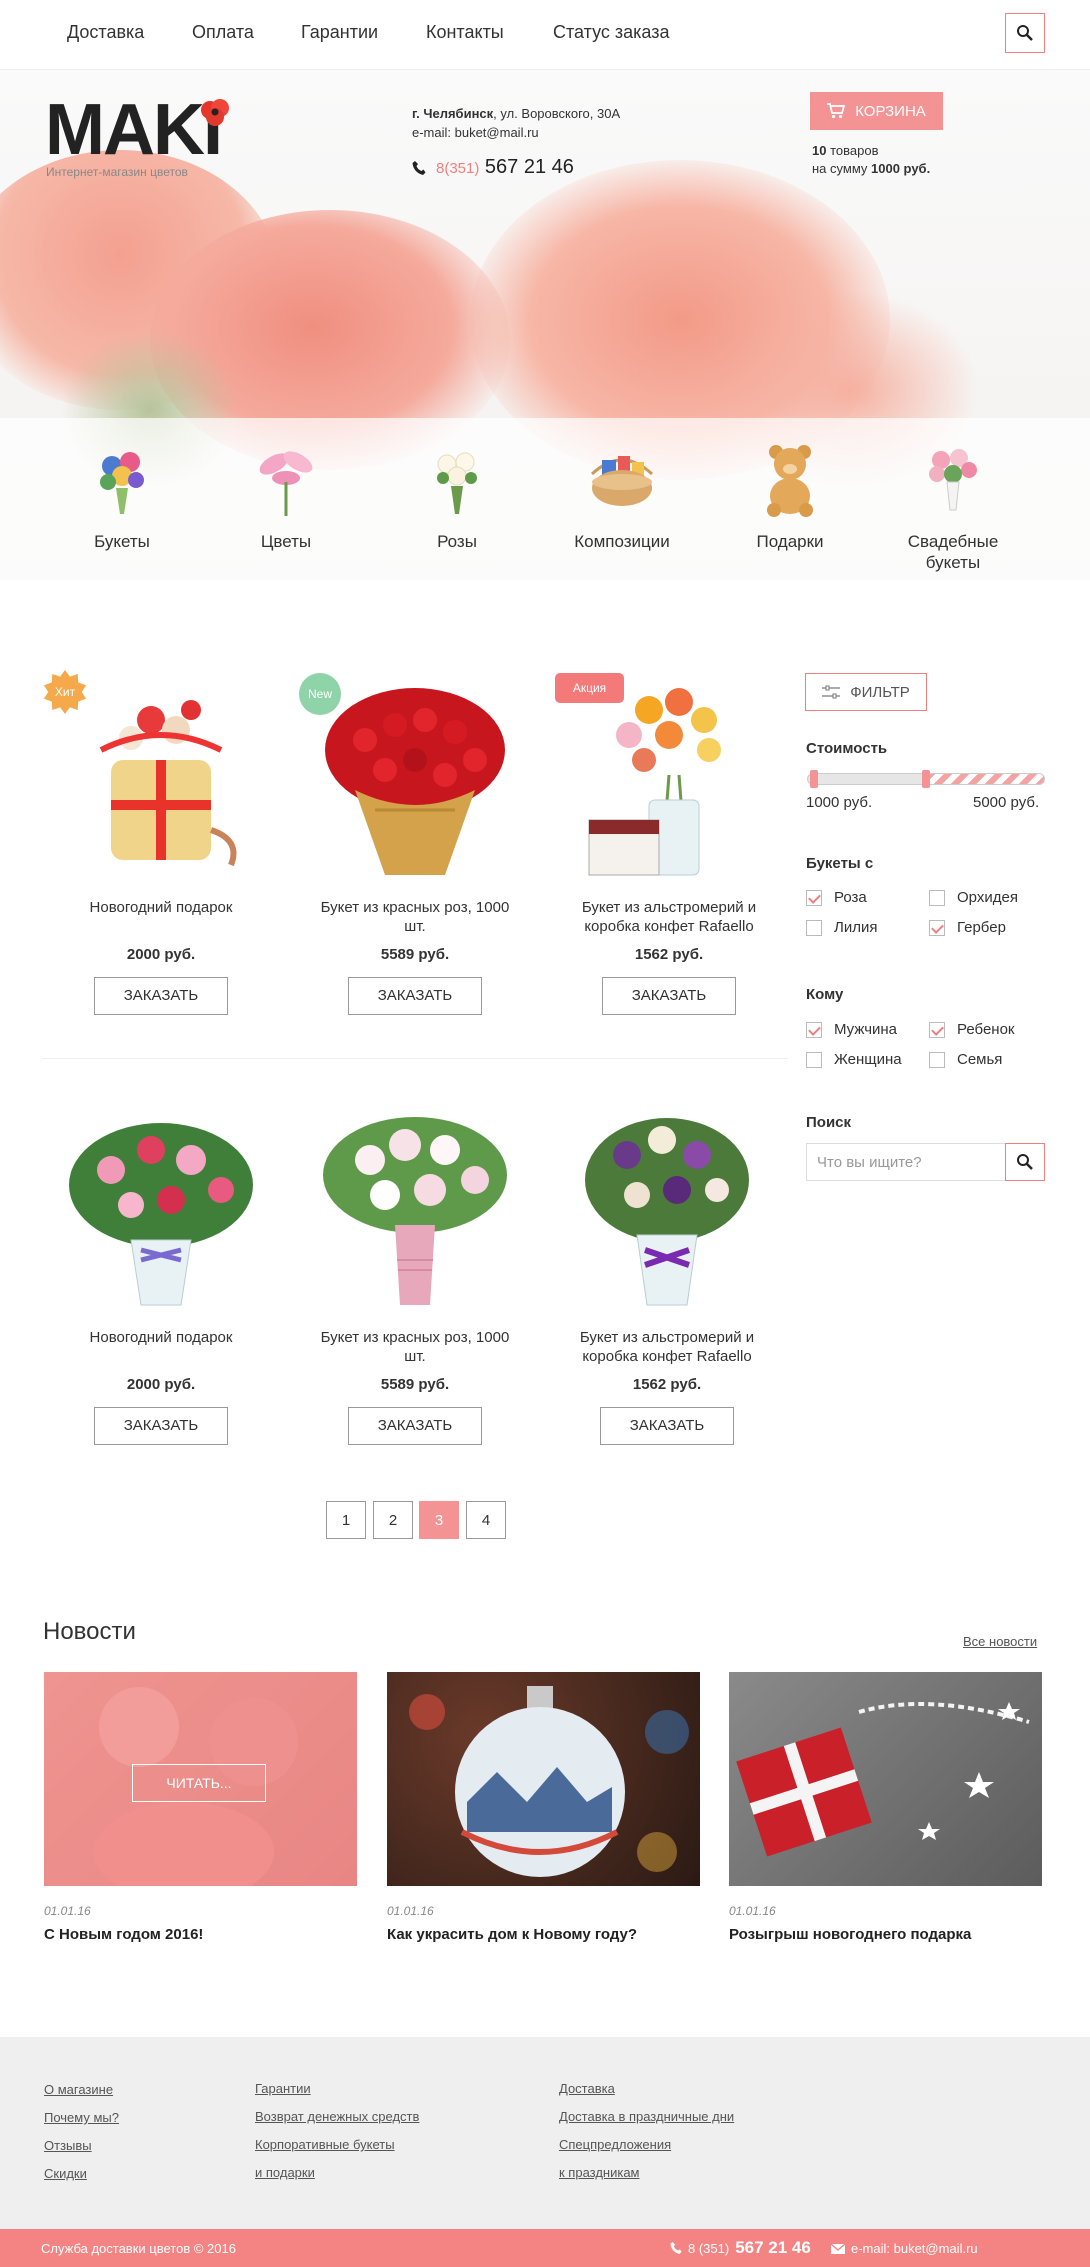 The width and height of the screenshot is (1090, 2267). I want to click on footer-corporate-link: Корпоративные букеты, so click(325, 2144).